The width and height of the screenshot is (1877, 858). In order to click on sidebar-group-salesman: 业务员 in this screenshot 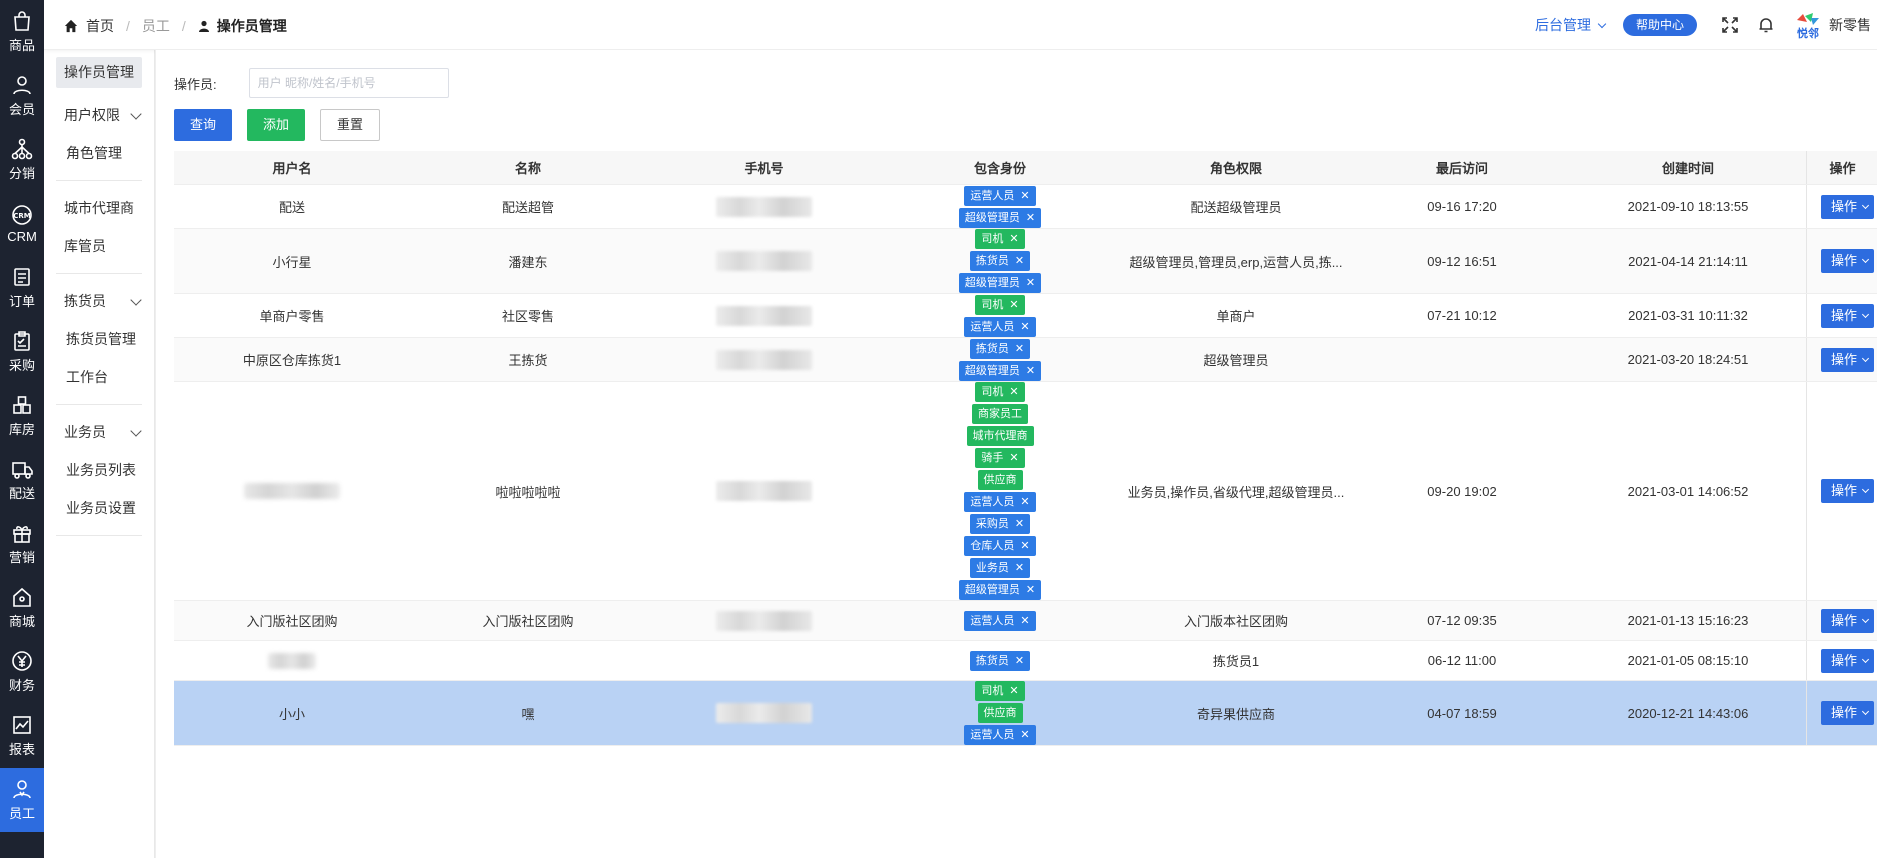, I will do `click(99, 432)`.